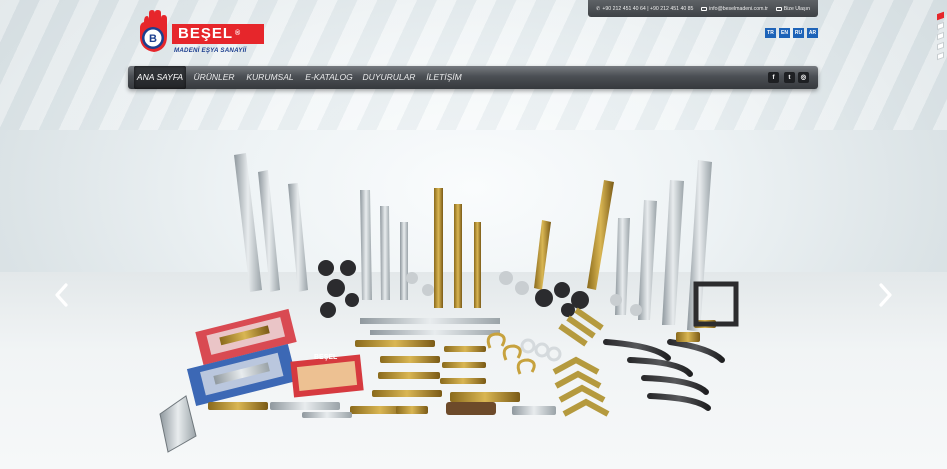  What do you see at coordinates (773, 77) in the screenshot?
I see `facebook-icon: f` at bounding box center [773, 77].